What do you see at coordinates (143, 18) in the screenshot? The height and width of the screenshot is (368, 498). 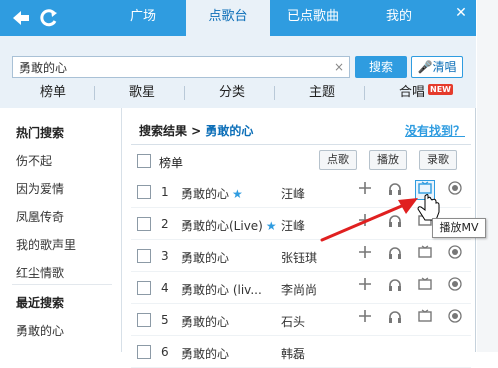 I see `tab-plaza: 广场` at bounding box center [143, 18].